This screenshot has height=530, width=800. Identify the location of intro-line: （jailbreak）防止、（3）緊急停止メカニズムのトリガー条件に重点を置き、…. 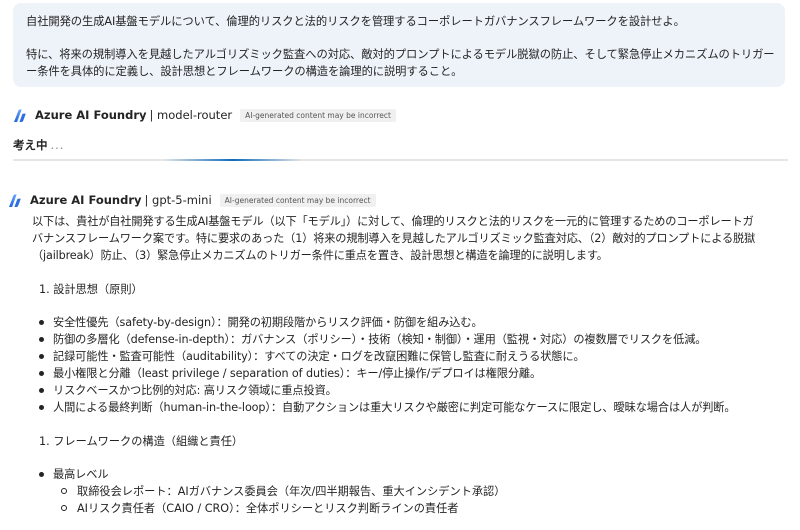
(320, 255).